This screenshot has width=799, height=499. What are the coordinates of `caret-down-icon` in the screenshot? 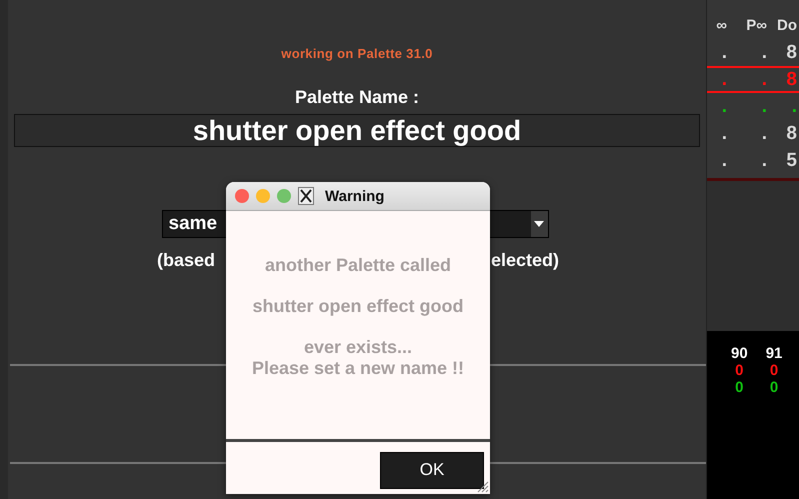 It's located at (539, 224).